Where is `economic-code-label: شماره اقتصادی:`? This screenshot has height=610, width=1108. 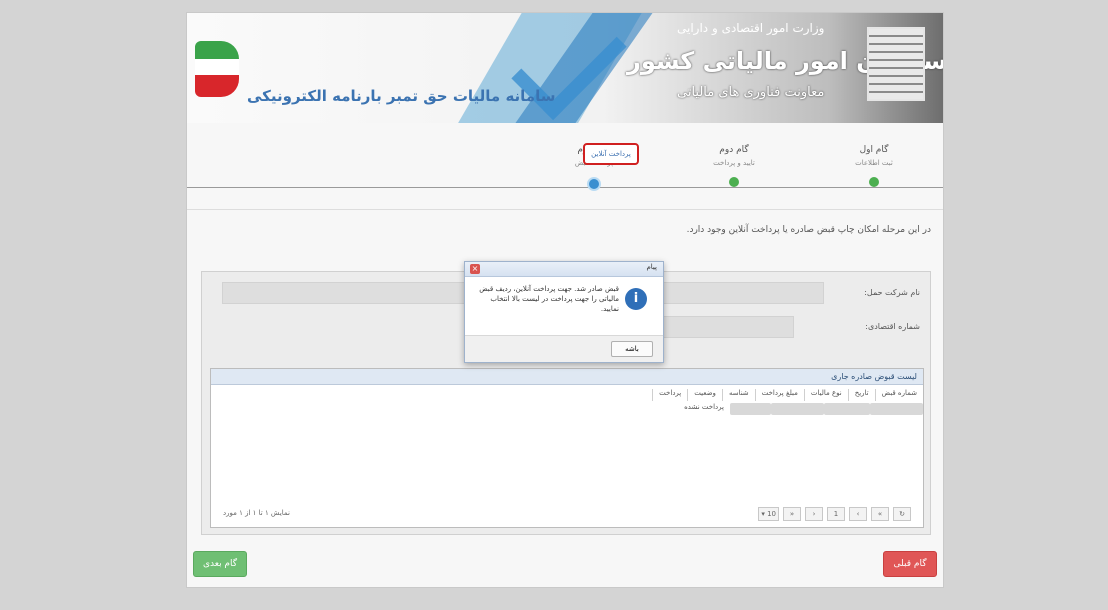 economic-code-label: شماره اقتصادی: is located at coordinates (892, 326).